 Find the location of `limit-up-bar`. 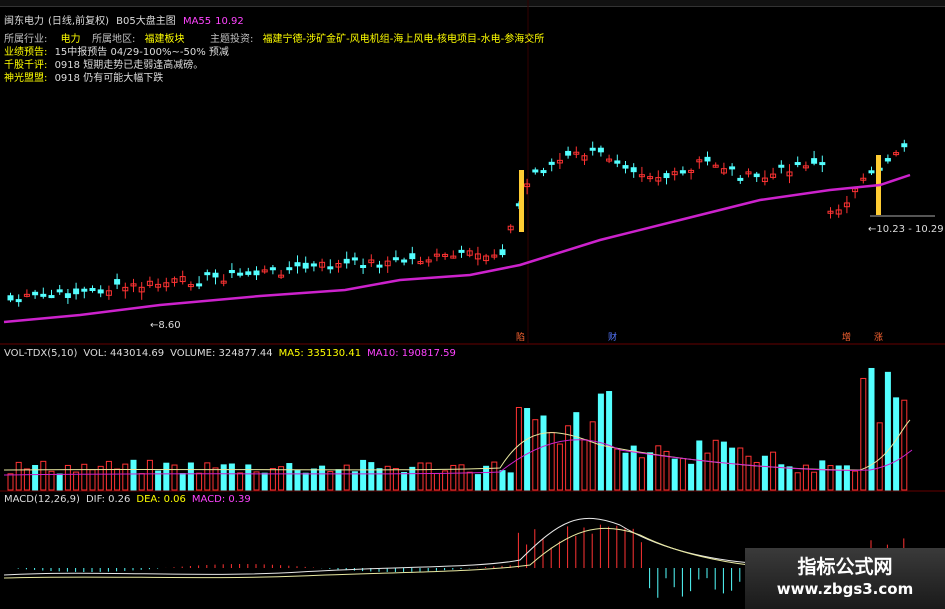

limit-up-bar is located at coordinates (521, 201).